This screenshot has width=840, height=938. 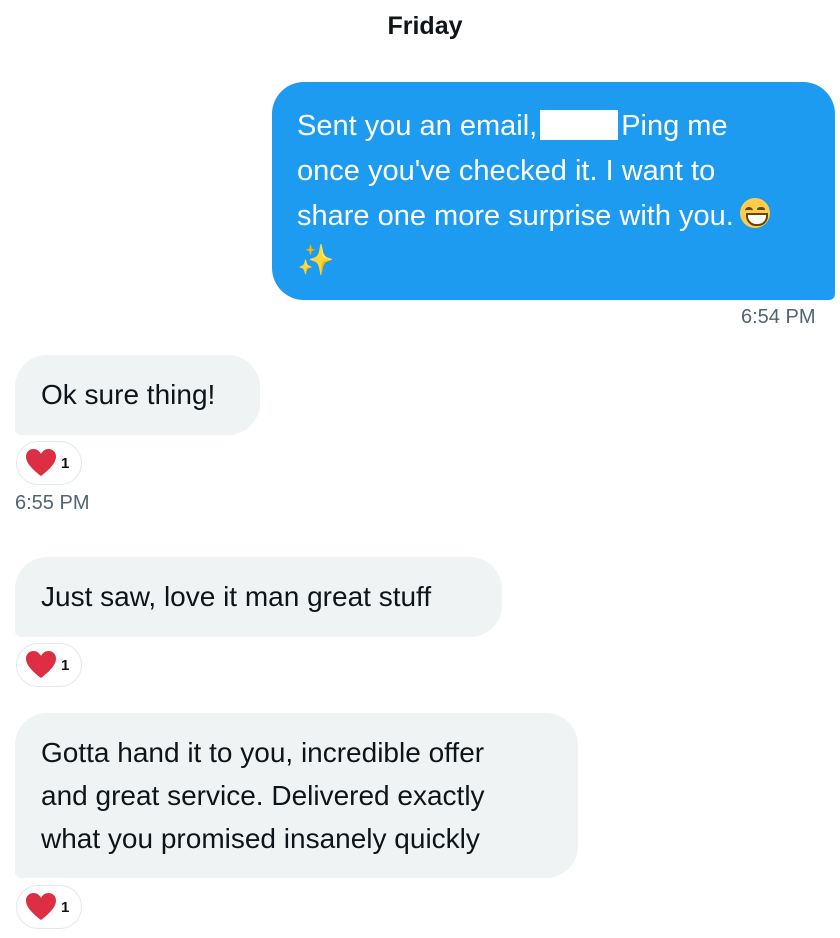 I want to click on sparkles-icon: ✨, so click(x=316, y=260).